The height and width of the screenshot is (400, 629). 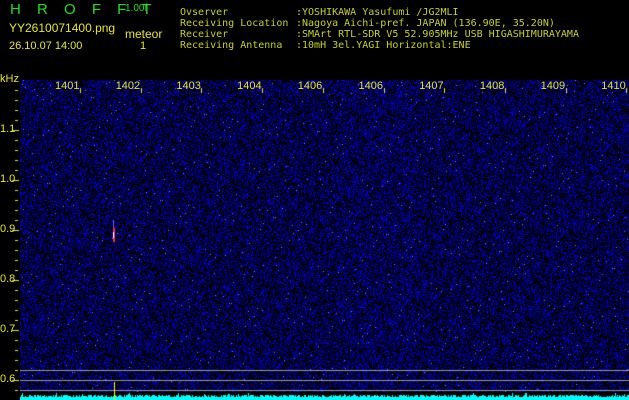 What do you see at coordinates (383, 45) in the screenshot?
I see `info-value-antenna: :10mH 3el.YAGI Horizontal:ENE` at bounding box center [383, 45].